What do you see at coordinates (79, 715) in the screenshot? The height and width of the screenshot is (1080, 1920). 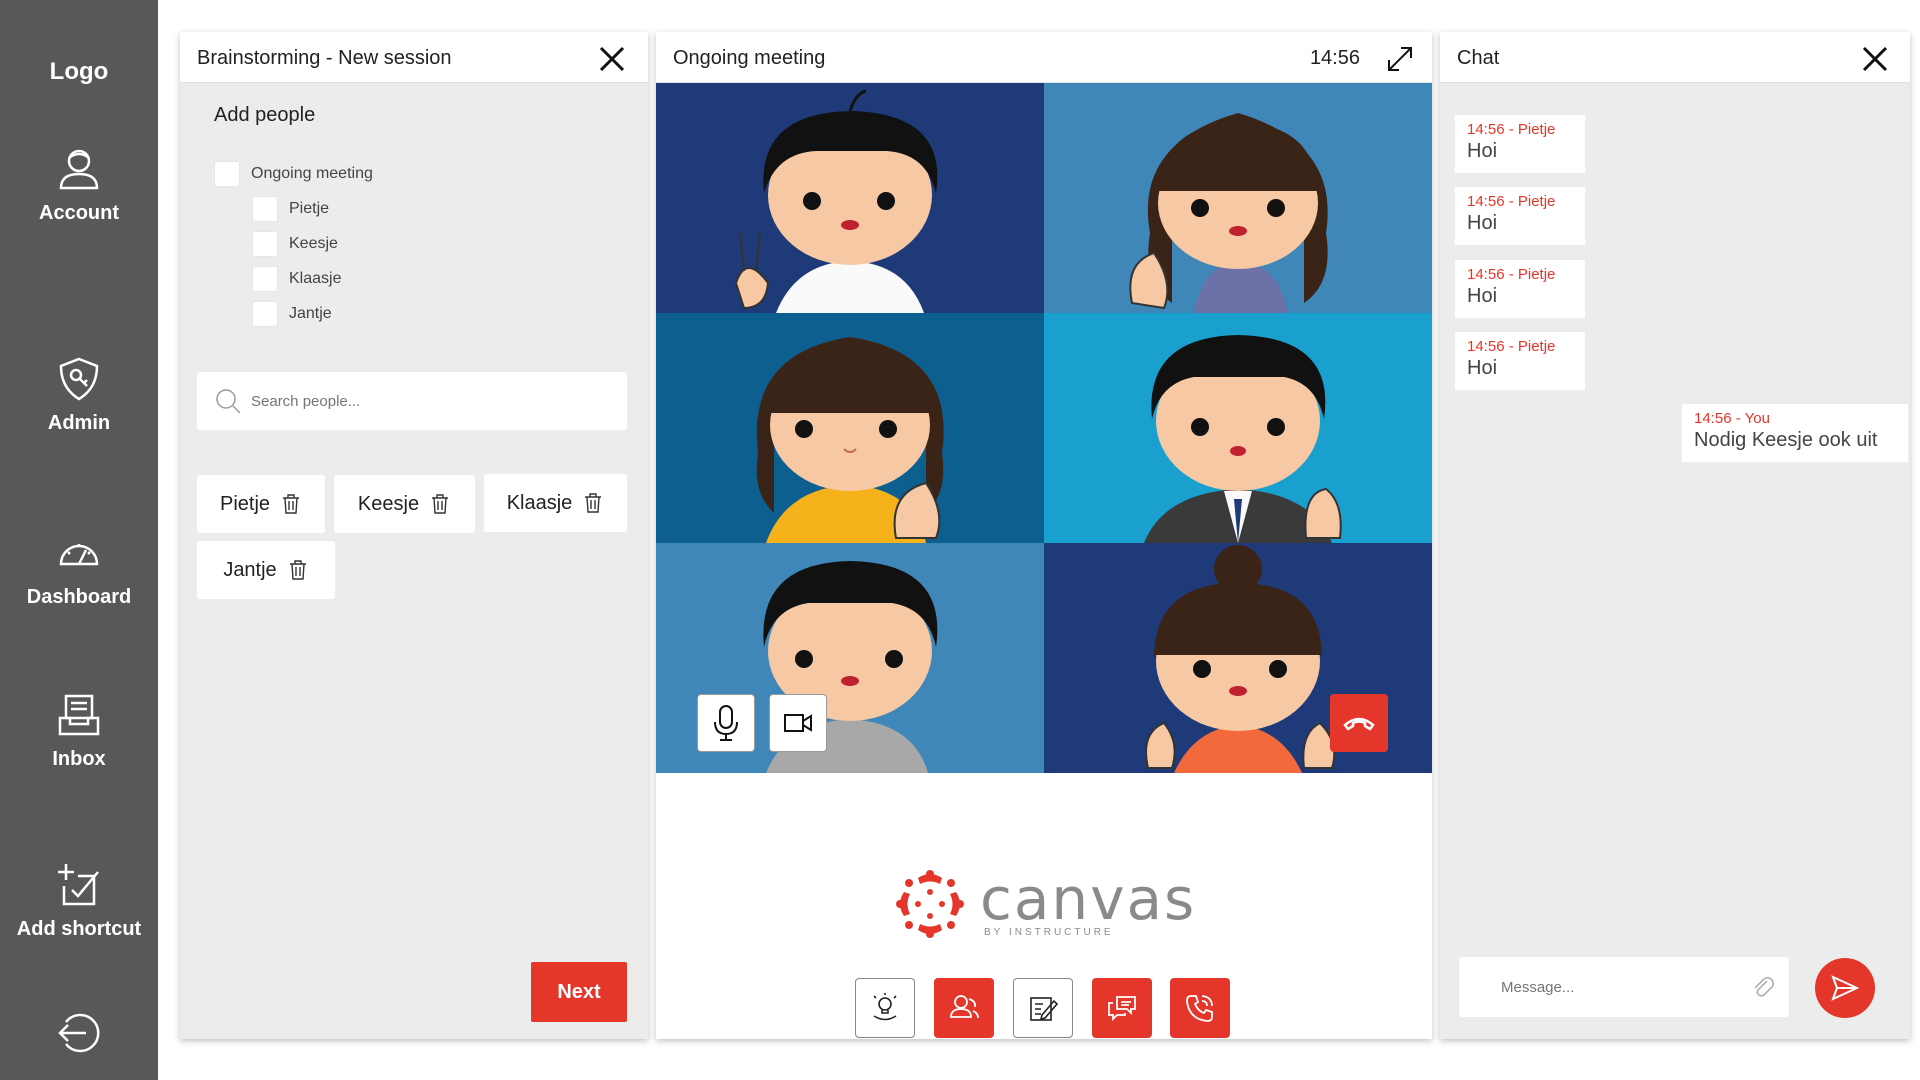 I see `inbox-icon` at bounding box center [79, 715].